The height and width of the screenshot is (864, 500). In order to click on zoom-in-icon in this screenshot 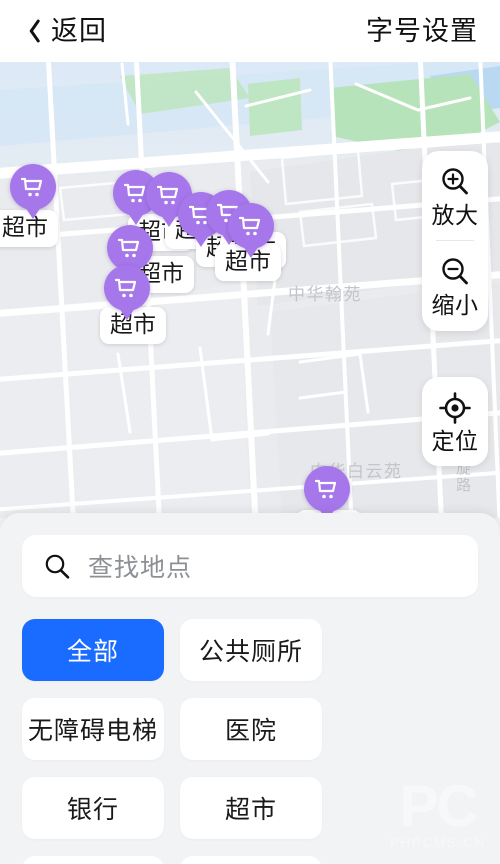, I will do `click(455, 181)`.